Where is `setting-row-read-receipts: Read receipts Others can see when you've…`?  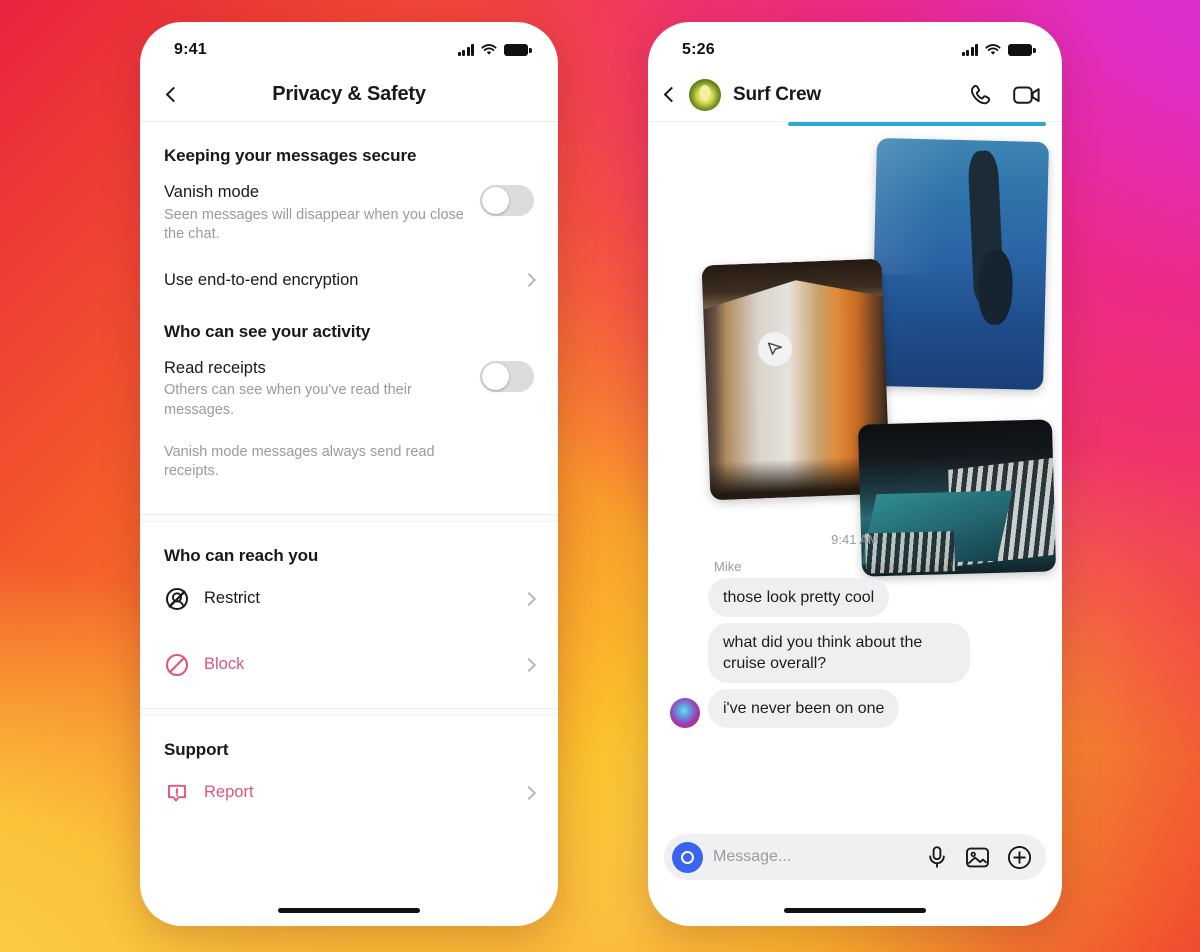 setting-row-read-receipts: Read receipts Others can see when you've… is located at coordinates (349, 381).